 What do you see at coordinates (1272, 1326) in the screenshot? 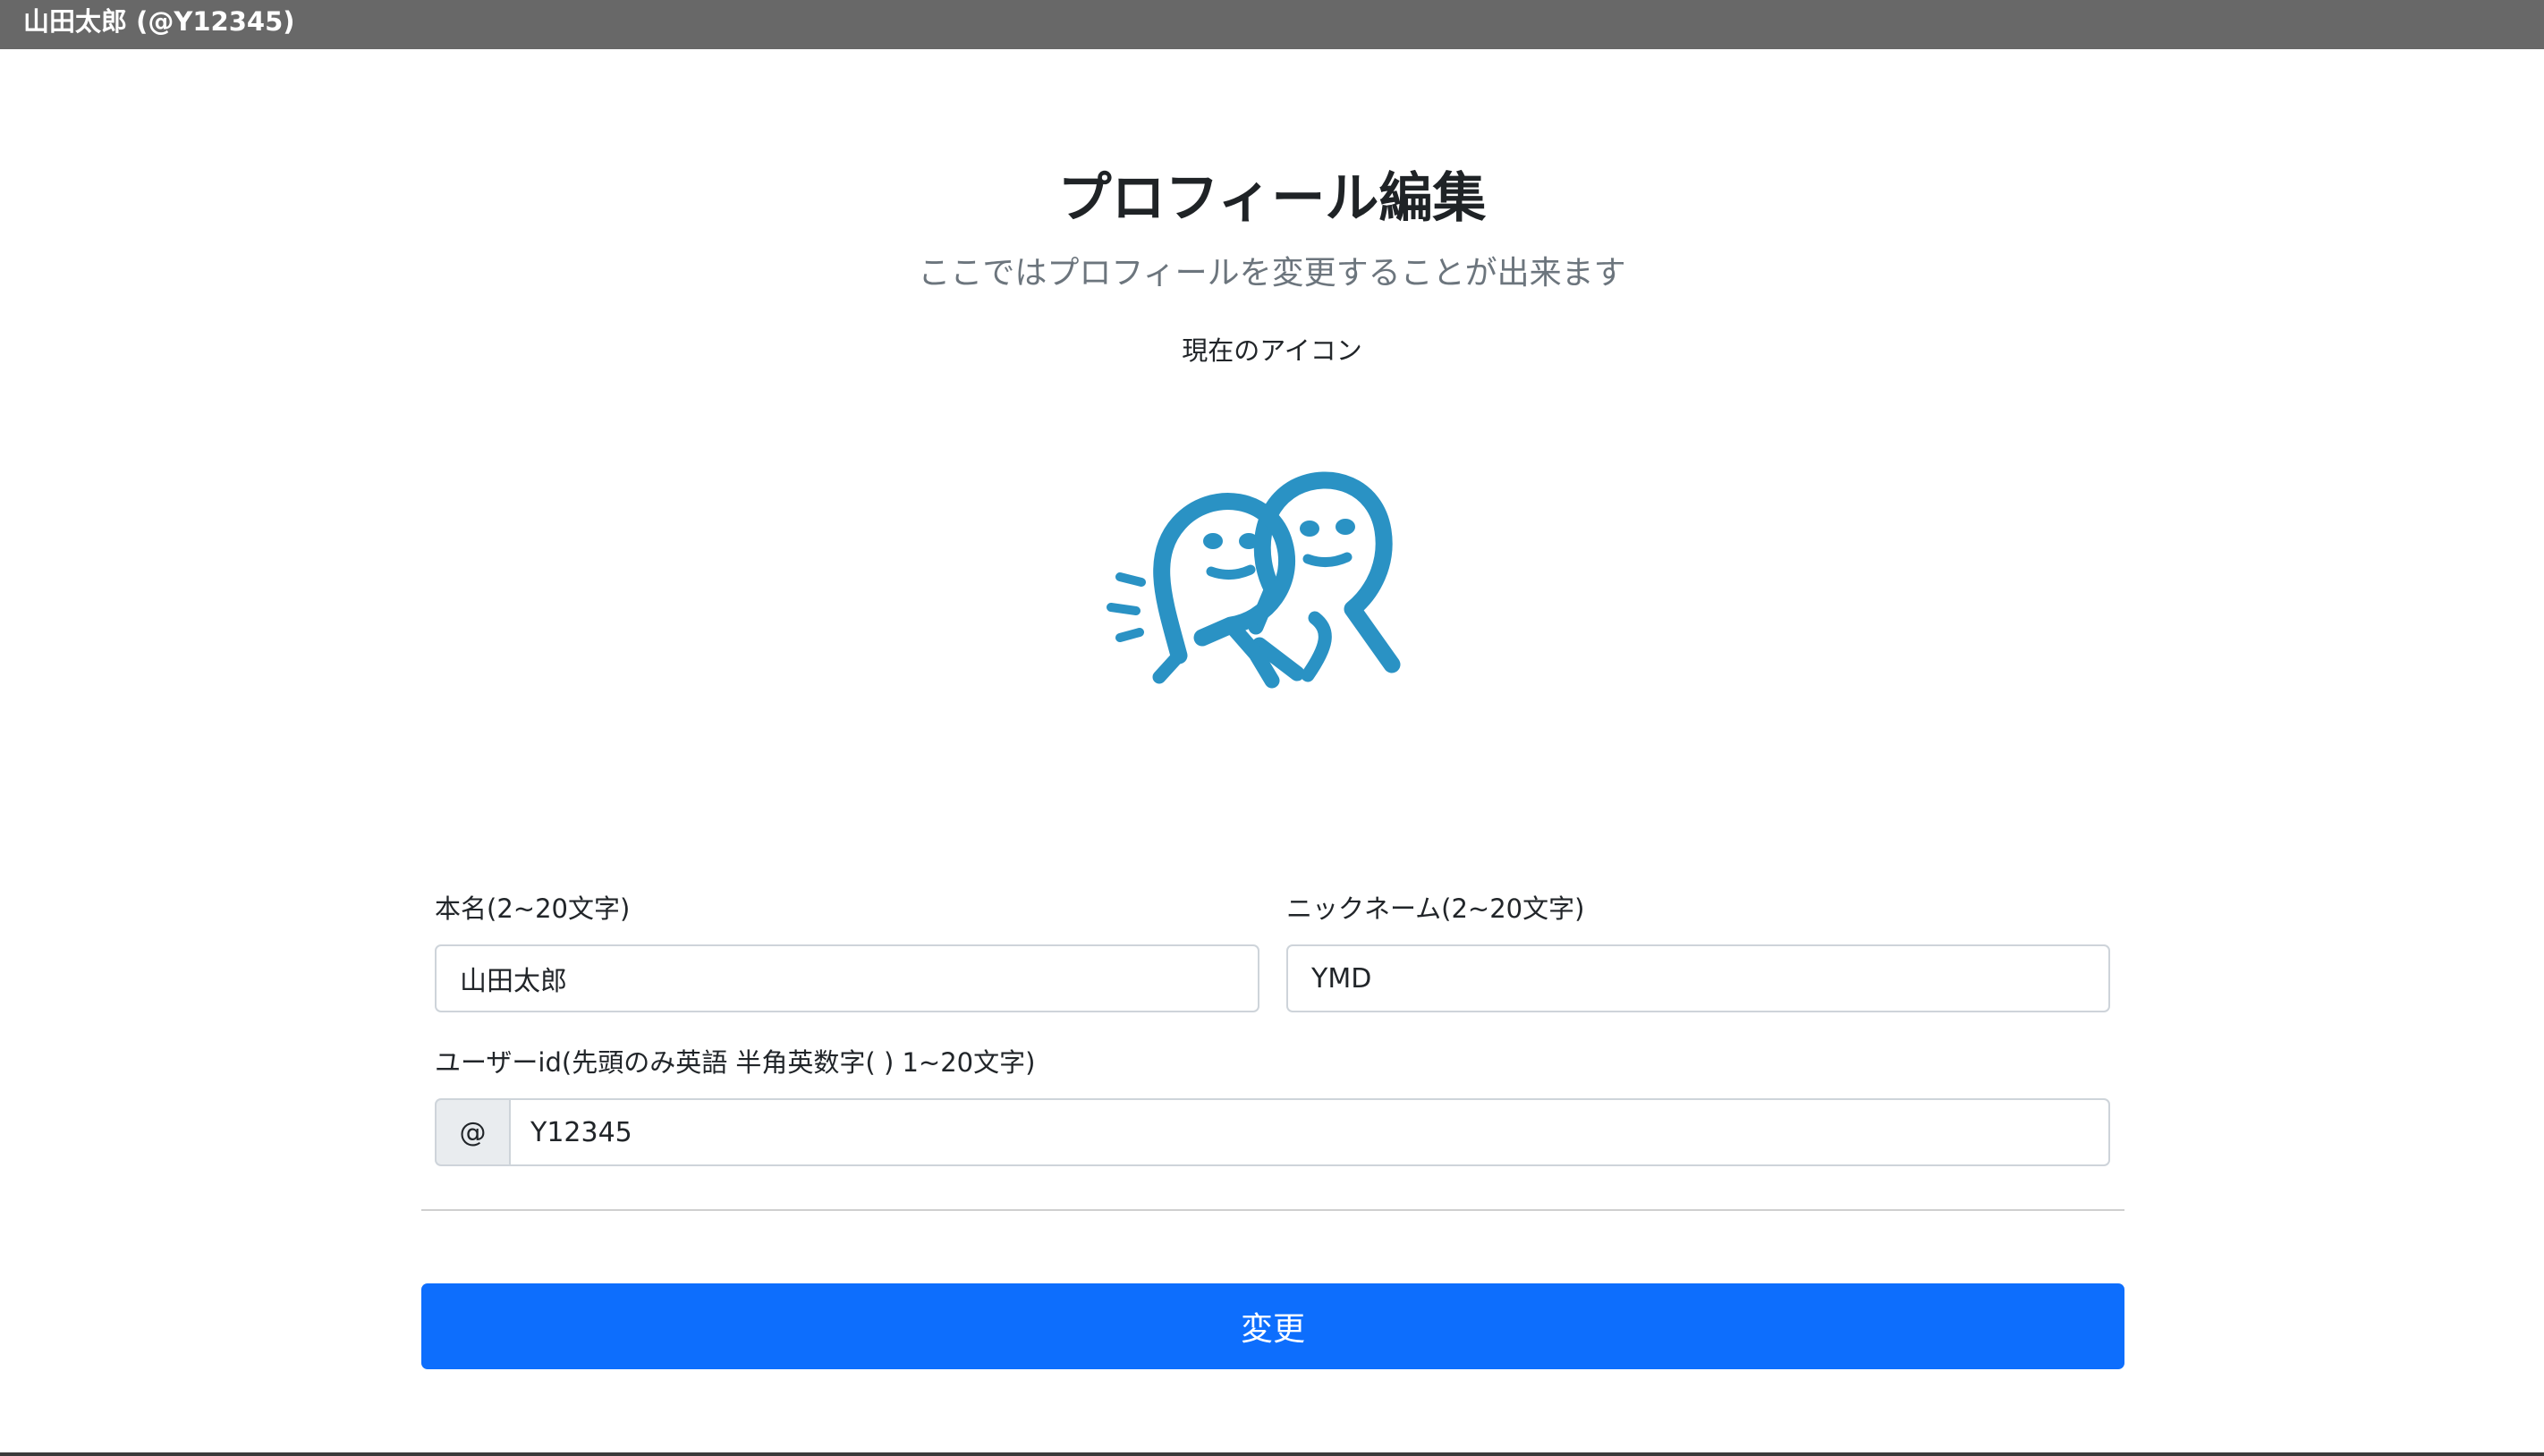
I see `change-button: 変更` at bounding box center [1272, 1326].